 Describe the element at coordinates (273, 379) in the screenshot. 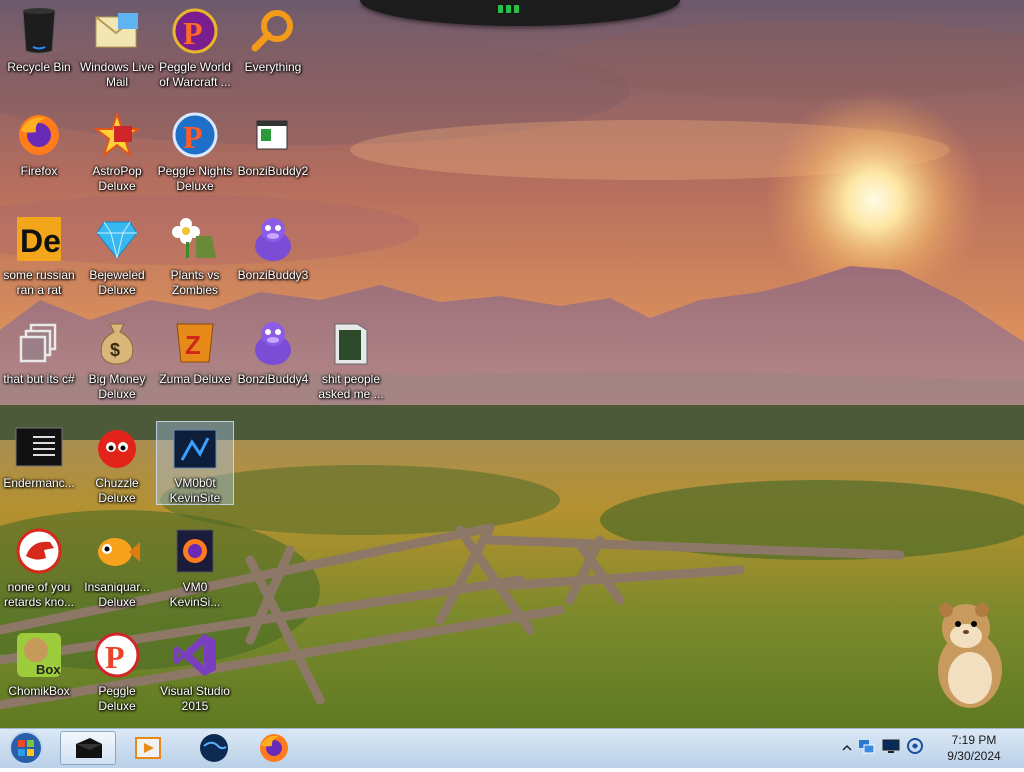

I see `desktop-icon-label: BonziBuddy4` at that location.